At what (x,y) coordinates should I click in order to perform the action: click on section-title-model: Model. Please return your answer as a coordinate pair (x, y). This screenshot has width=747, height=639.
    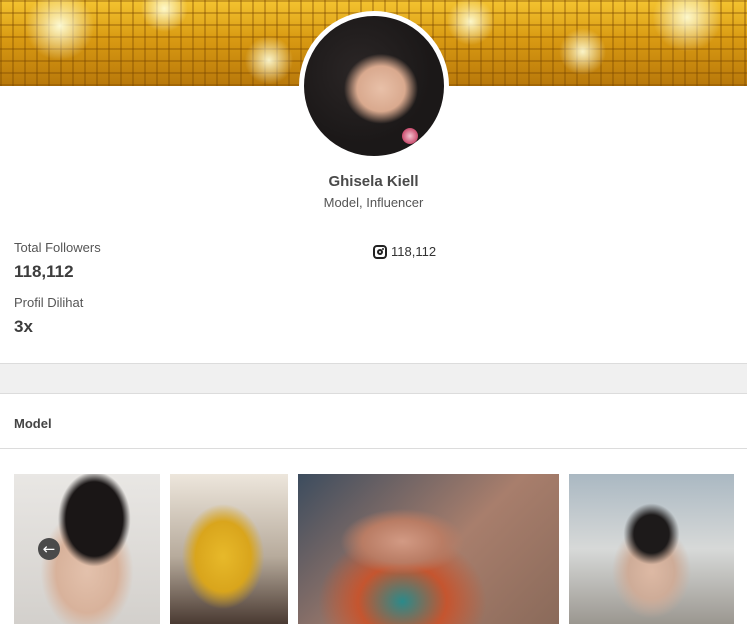
    Looking at the image, I should click on (33, 423).